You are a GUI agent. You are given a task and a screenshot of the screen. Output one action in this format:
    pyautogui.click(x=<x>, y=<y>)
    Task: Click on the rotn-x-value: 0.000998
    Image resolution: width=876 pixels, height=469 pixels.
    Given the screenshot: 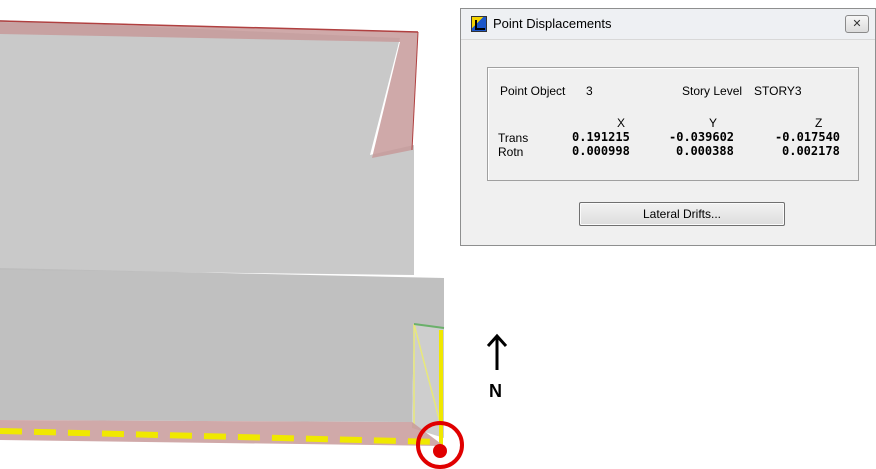 What is the action you would take?
    pyautogui.click(x=601, y=151)
    